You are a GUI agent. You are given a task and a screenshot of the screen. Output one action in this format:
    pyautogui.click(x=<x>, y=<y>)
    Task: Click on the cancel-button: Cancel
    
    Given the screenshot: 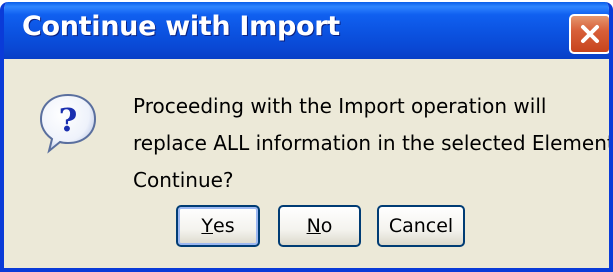 What is the action you would take?
    pyautogui.click(x=421, y=226)
    